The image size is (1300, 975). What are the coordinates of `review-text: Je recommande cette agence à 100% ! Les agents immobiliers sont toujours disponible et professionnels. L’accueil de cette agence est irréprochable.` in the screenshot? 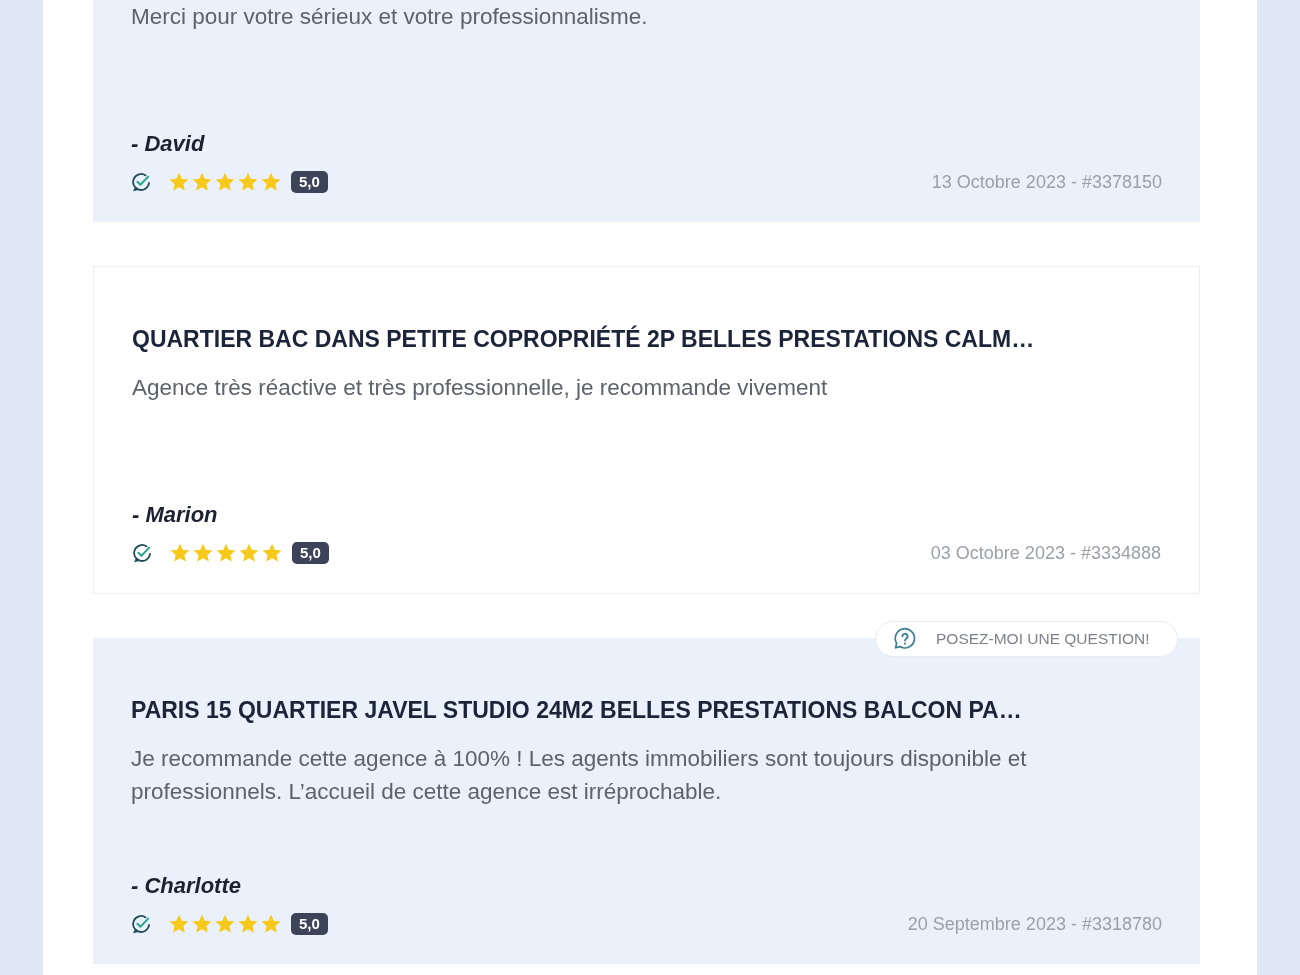 It's located at (579, 775).